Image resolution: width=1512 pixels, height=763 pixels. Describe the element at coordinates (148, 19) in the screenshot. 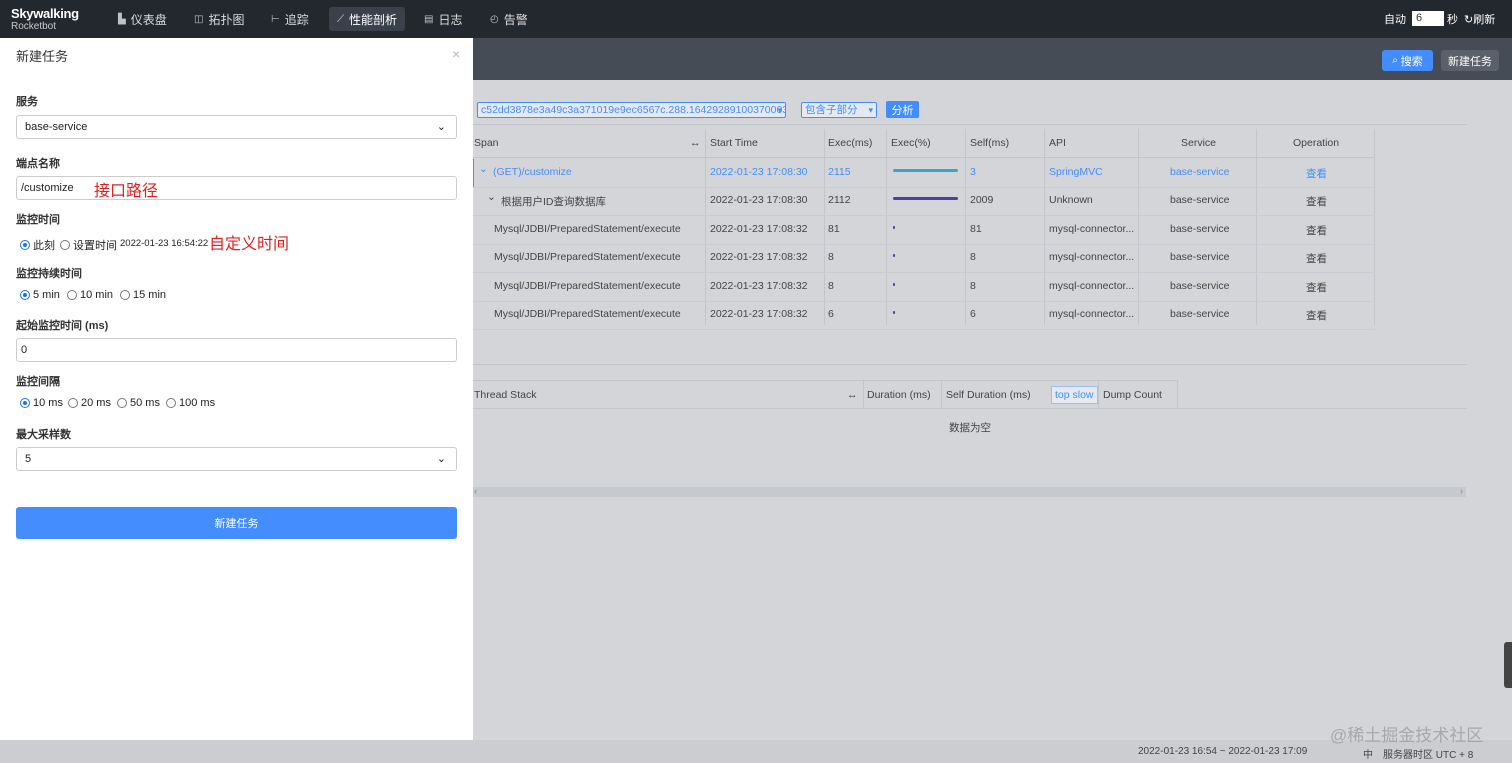

I see `nav-label: 仪表盘` at that location.